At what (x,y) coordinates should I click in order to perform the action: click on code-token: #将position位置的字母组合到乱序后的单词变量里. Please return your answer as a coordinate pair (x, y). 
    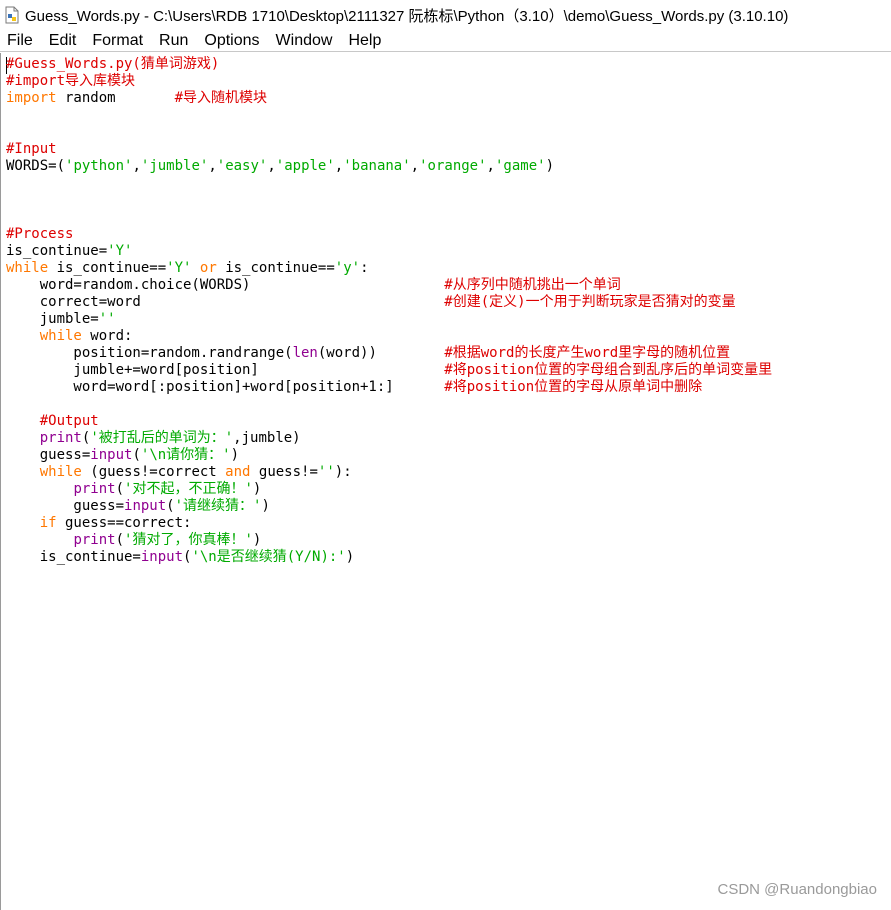
    Looking at the image, I should click on (608, 370).